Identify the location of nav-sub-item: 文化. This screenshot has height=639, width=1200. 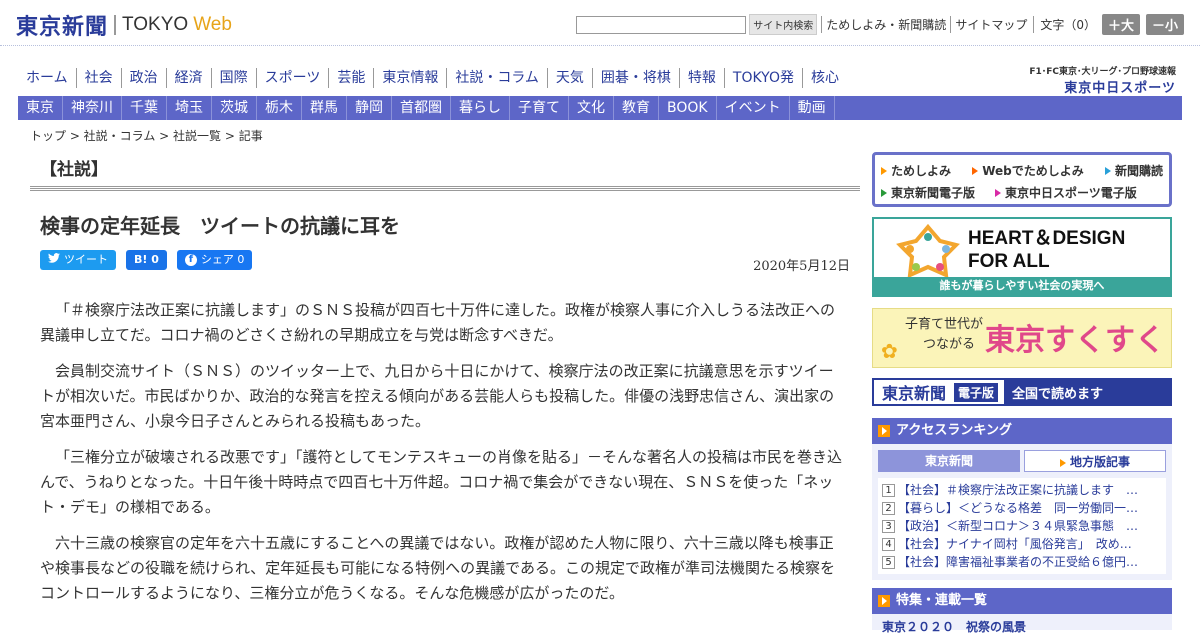
(591, 108).